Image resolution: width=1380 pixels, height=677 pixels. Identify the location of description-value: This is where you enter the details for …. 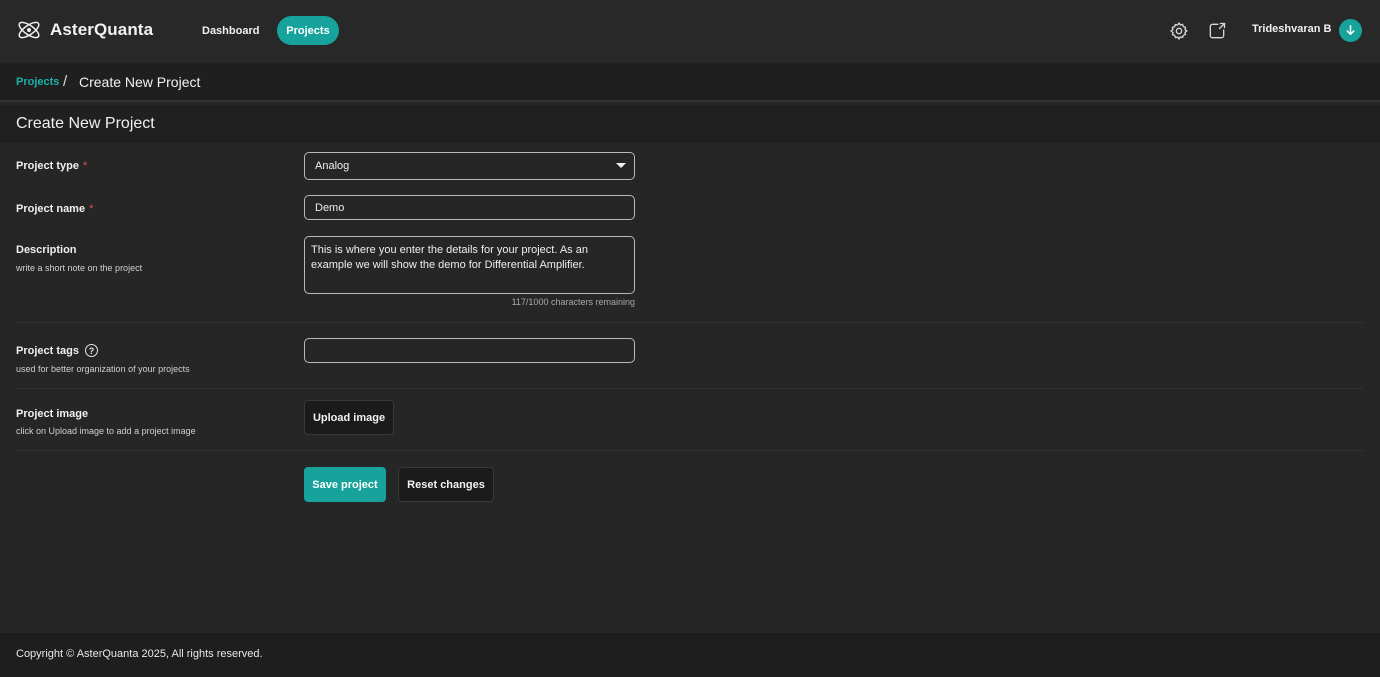
(449, 257).